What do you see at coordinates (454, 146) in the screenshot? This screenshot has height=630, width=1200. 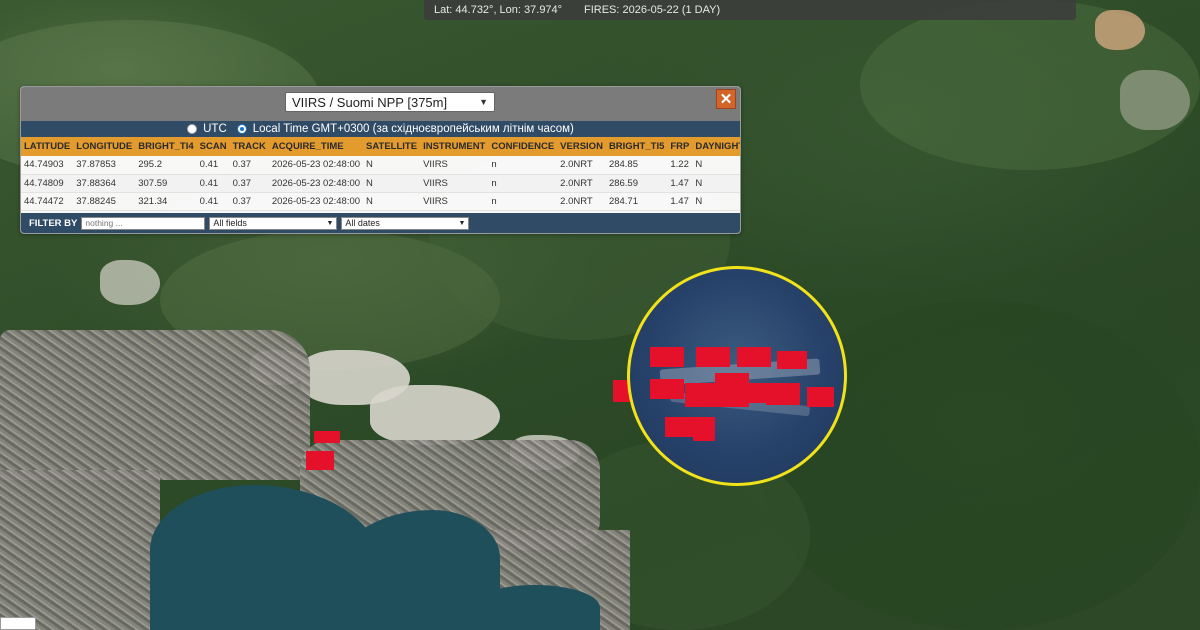 I see `column-header-instrument: INSTRUMENT` at bounding box center [454, 146].